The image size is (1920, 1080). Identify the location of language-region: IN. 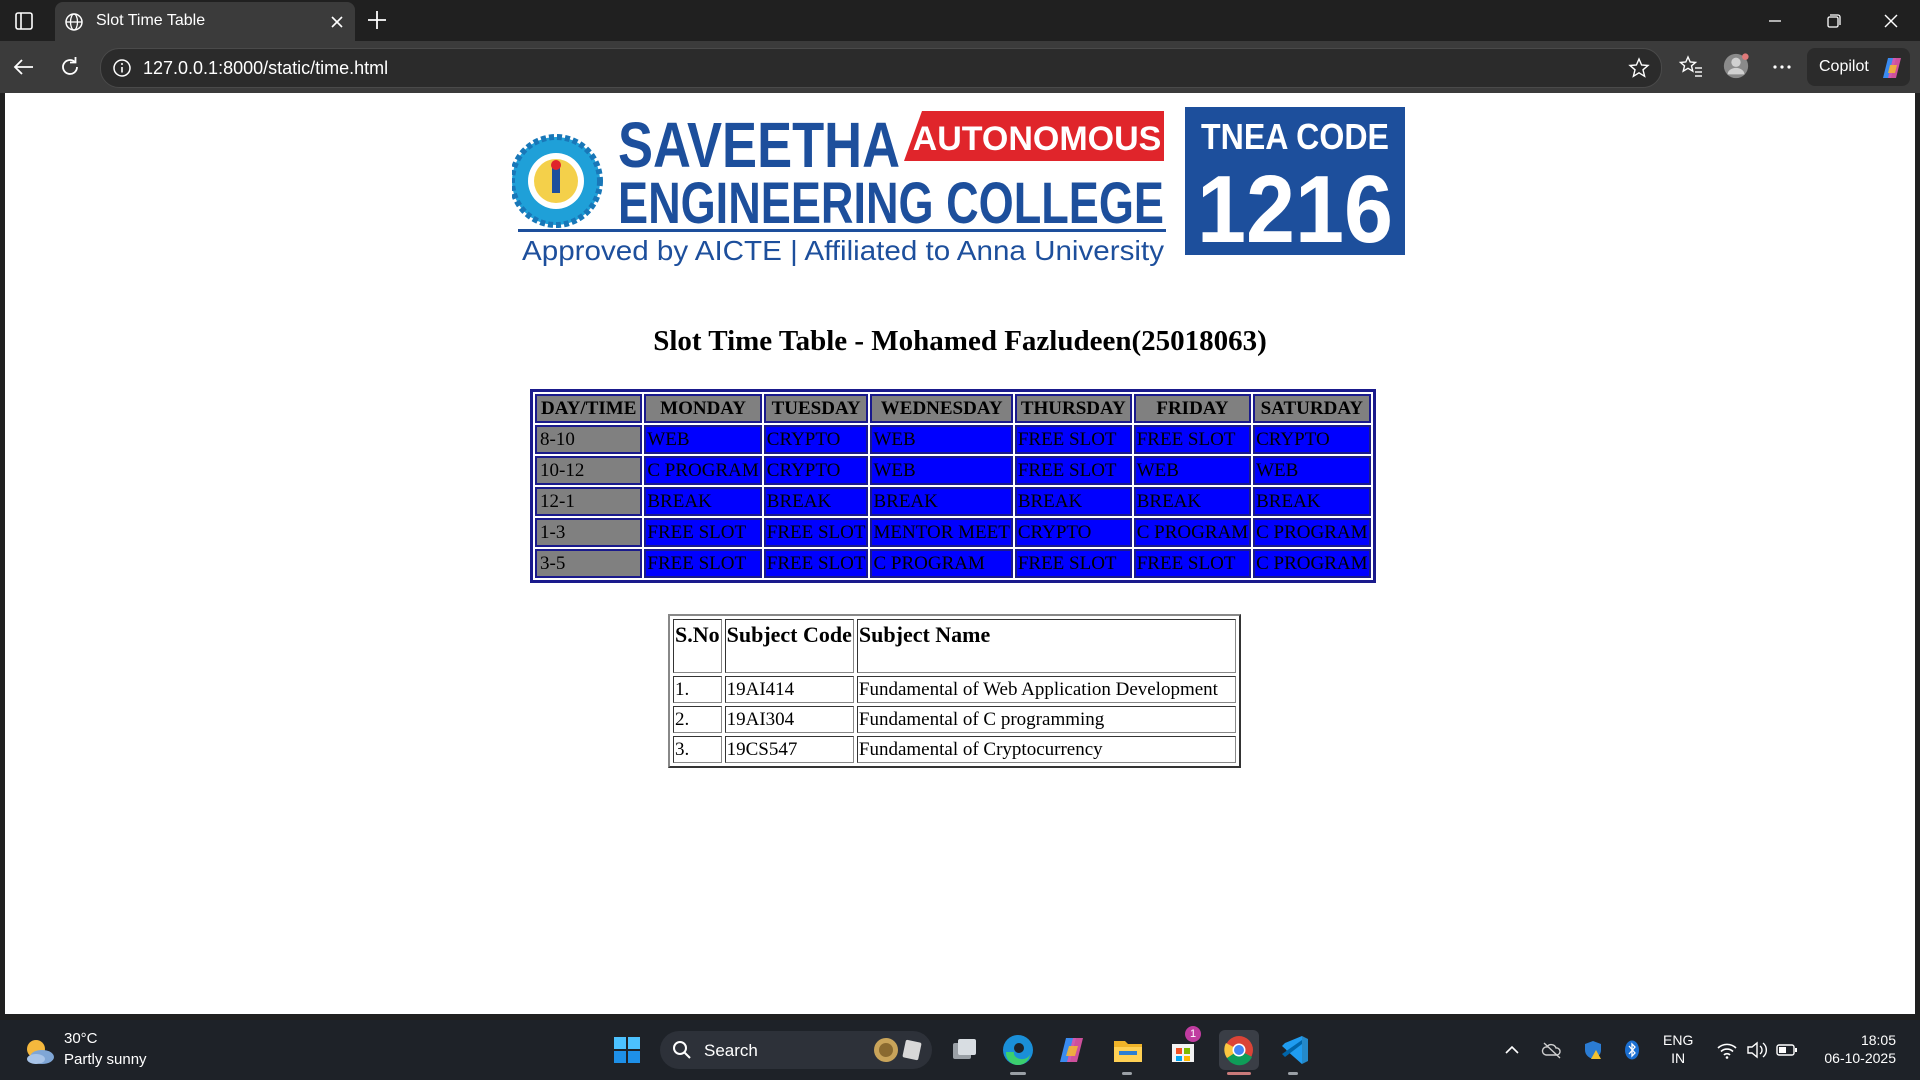
(1678, 1058).